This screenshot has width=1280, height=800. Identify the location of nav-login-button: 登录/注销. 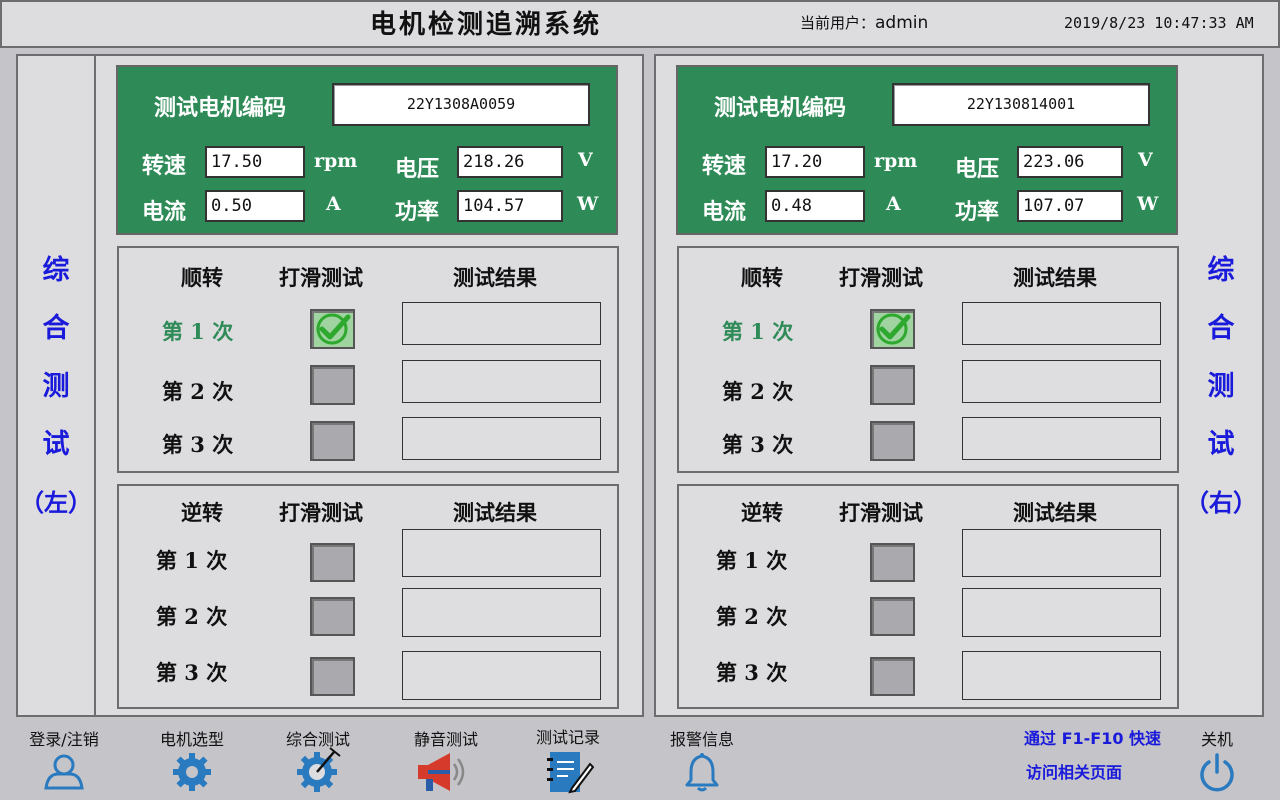
(64, 761).